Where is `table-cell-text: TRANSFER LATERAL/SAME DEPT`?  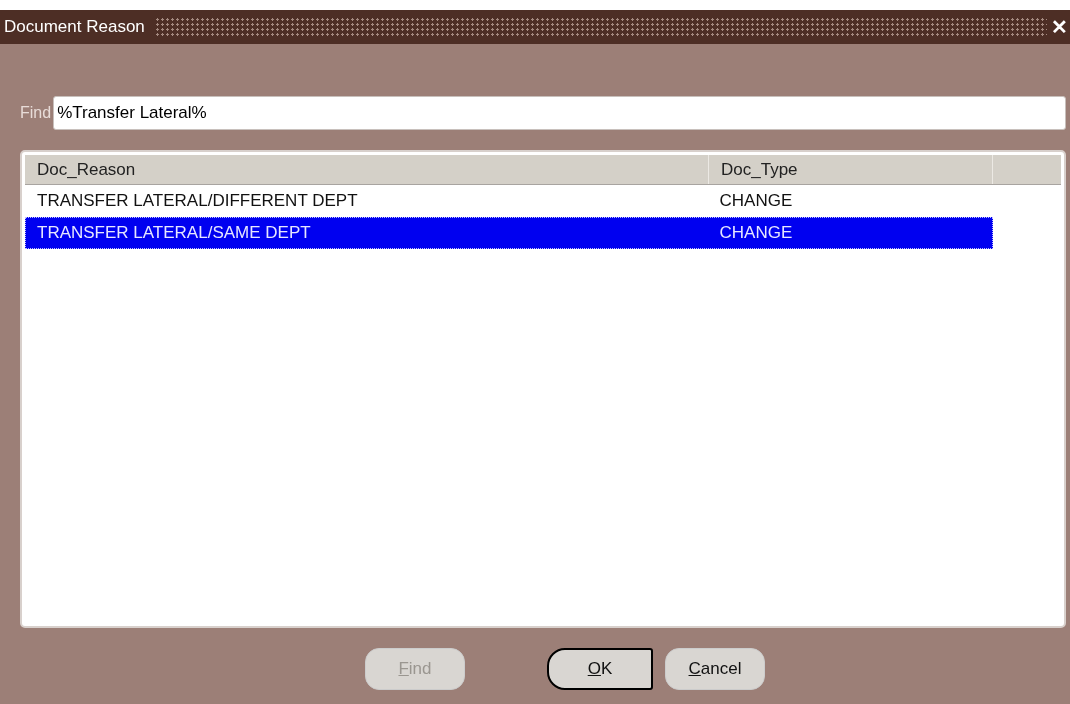
table-cell-text: TRANSFER LATERAL/SAME DEPT is located at coordinates (174, 233).